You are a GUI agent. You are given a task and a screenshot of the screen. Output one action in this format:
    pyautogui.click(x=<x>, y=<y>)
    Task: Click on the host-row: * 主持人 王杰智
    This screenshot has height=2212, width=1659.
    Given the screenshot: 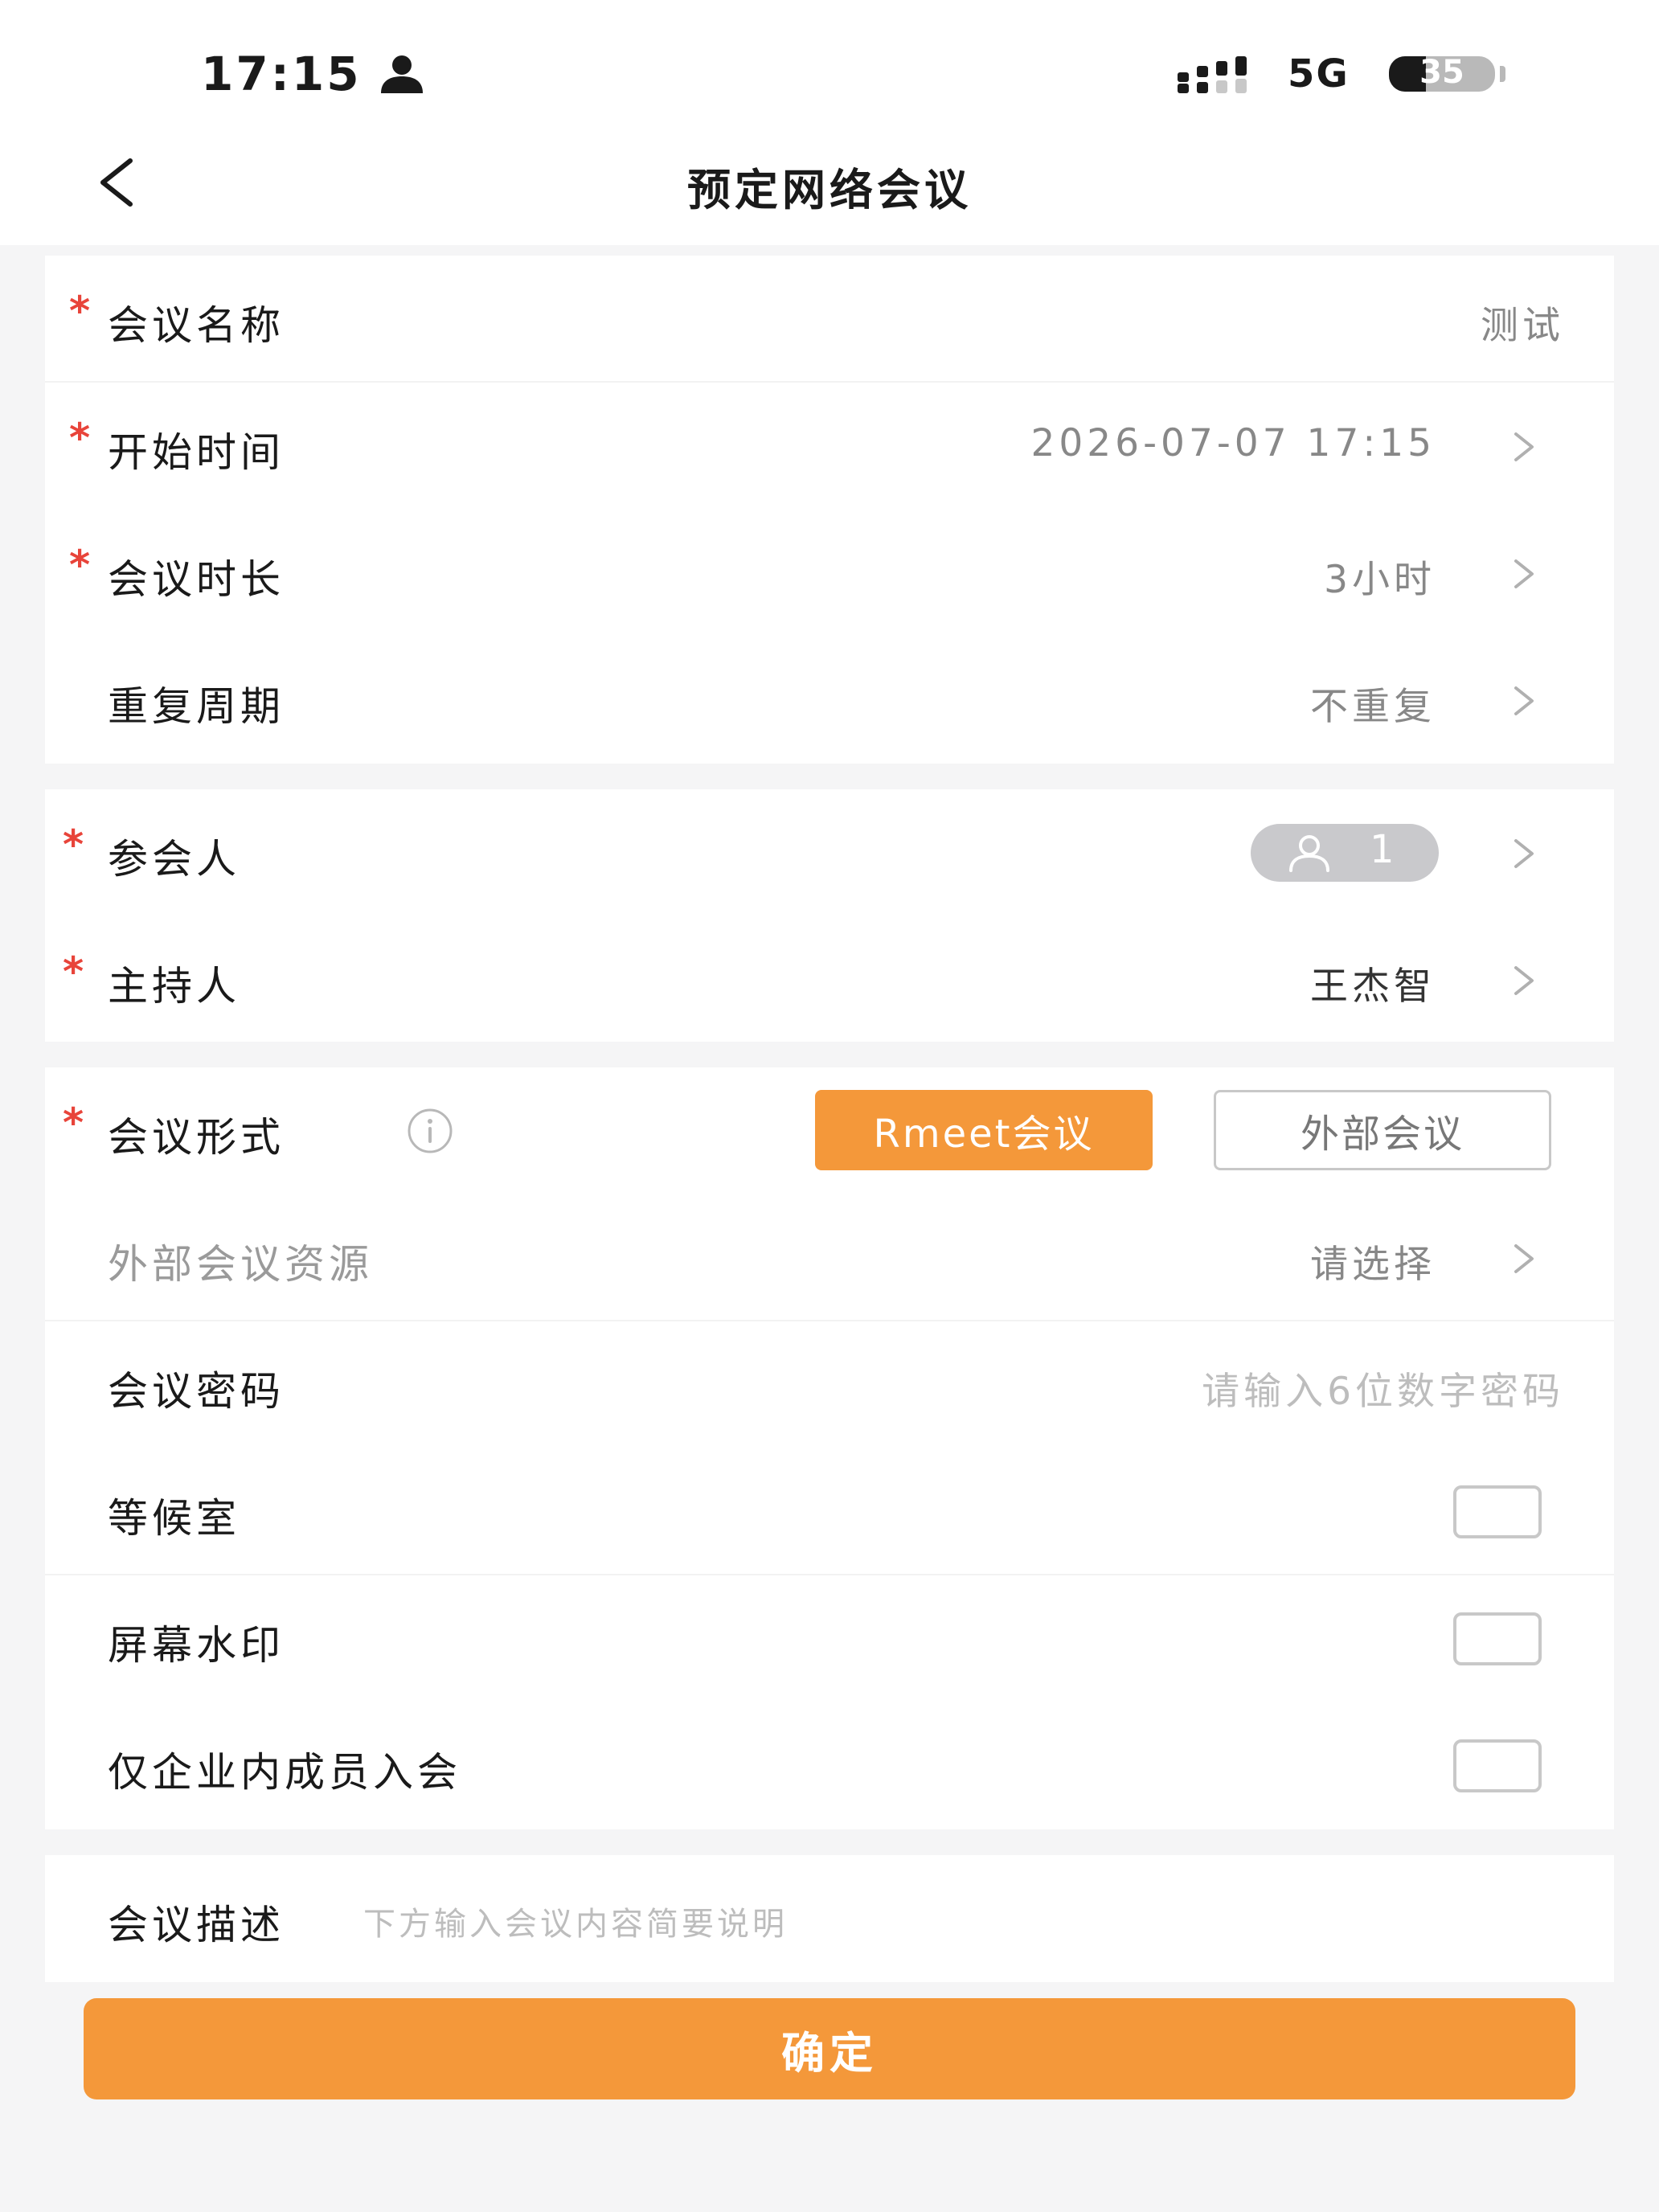 What is the action you would take?
    pyautogui.click(x=829, y=979)
    